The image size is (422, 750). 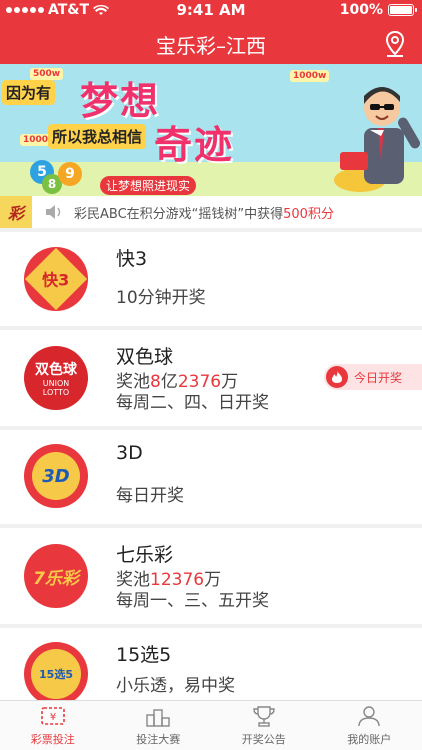 What do you see at coordinates (29, 92) in the screenshot?
I see `banner-line1: 因为有` at bounding box center [29, 92].